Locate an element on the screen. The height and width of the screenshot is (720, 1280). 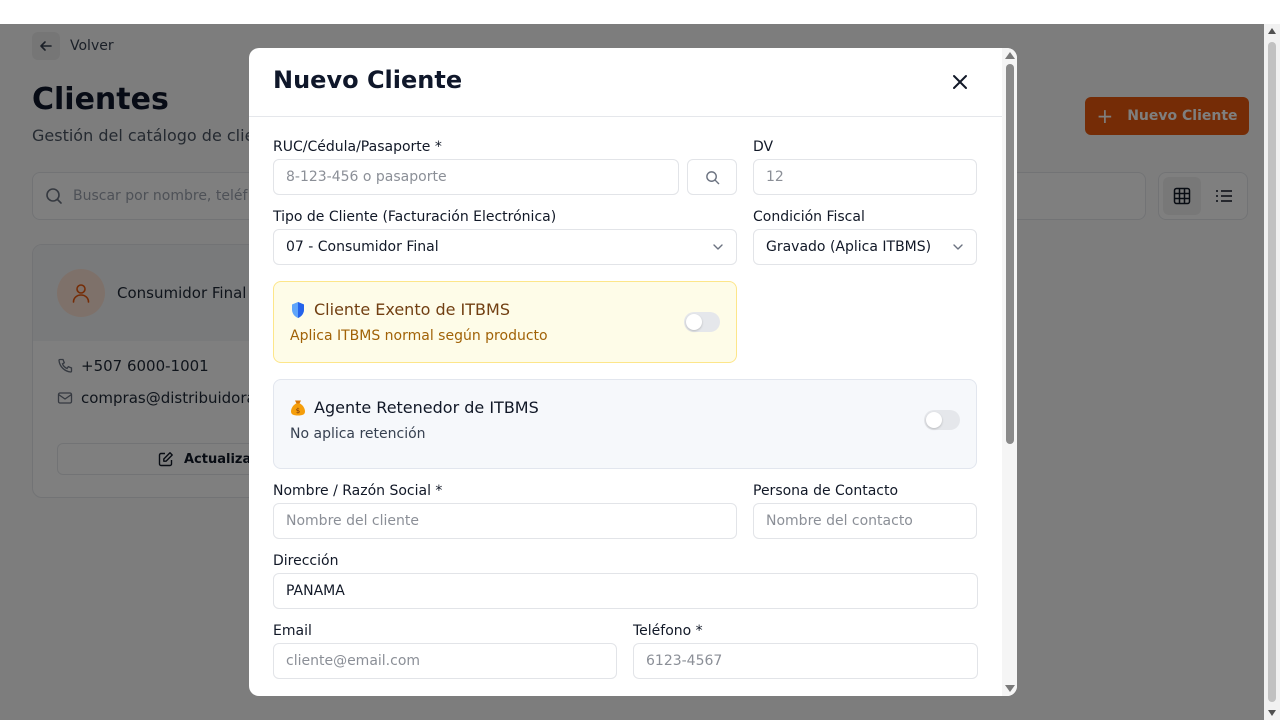
dialog-header: Nuevo Cliente is located at coordinates (625, 82).